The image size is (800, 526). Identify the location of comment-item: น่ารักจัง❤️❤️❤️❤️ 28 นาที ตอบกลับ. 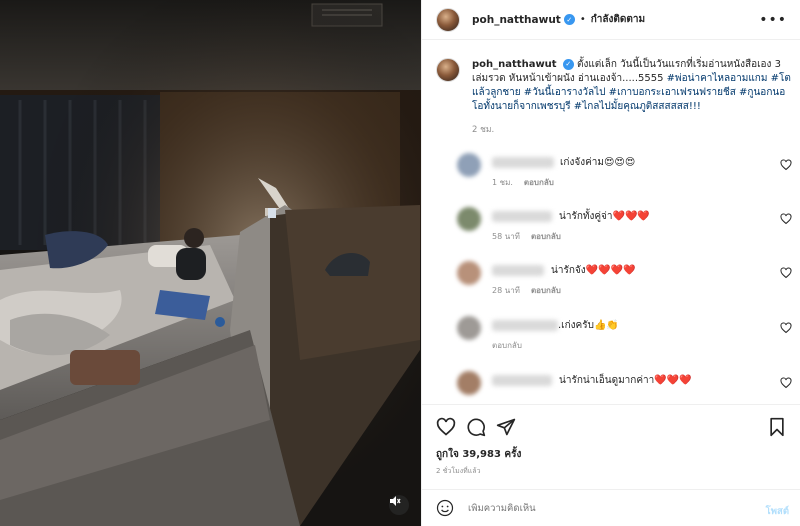
(614, 281).